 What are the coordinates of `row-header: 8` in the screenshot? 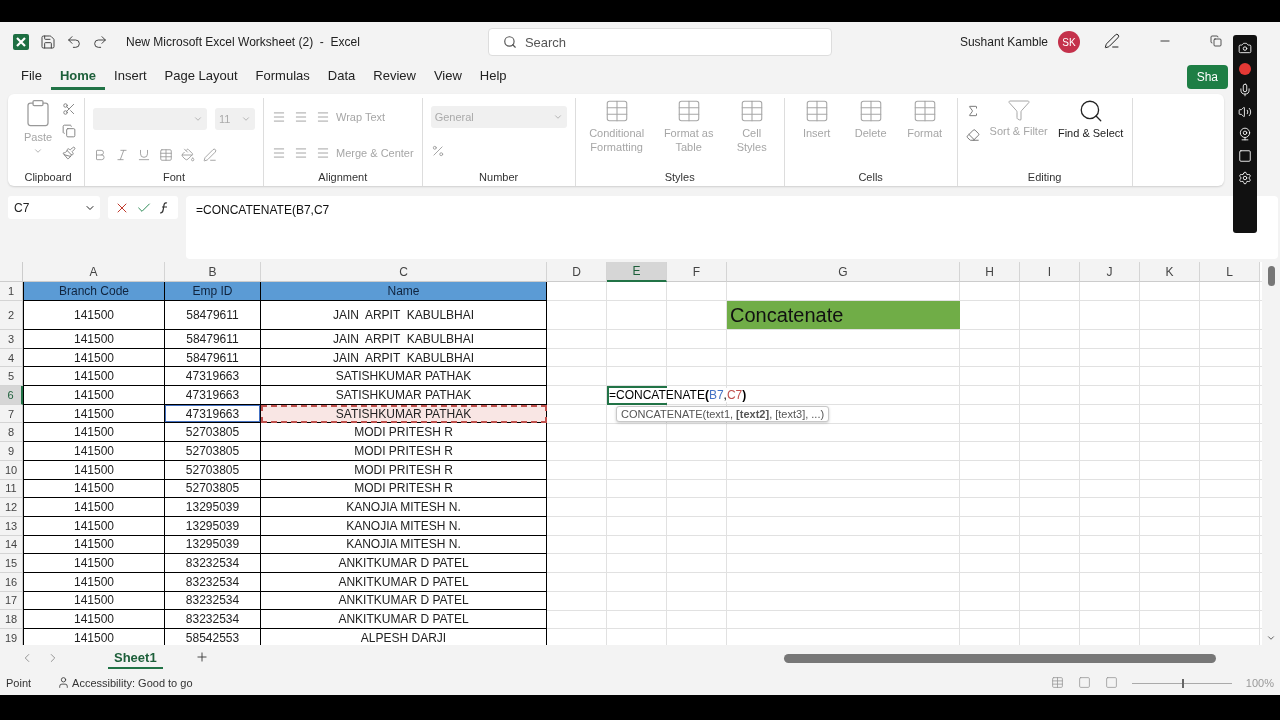 It's located at (11, 433).